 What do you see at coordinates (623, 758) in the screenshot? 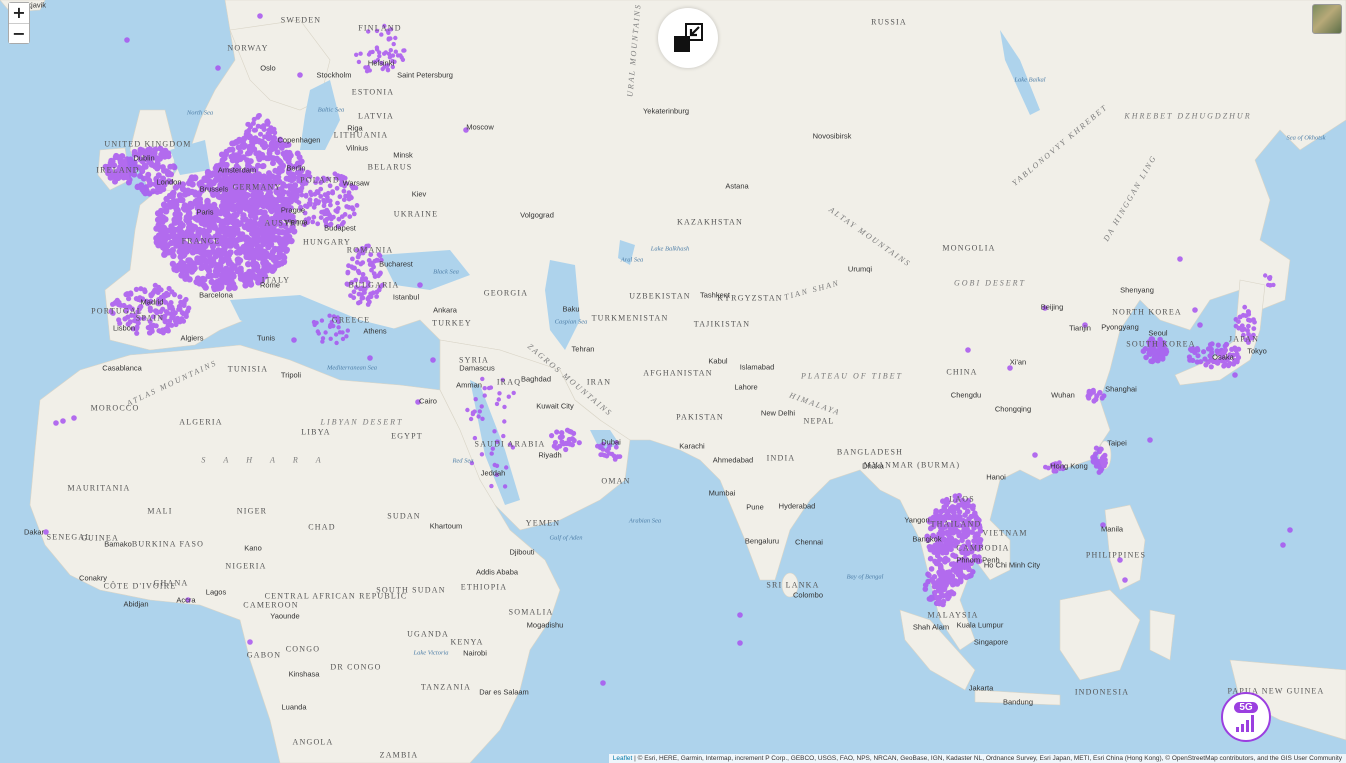
I see `leaflet-link: Leaflet` at bounding box center [623, 758].